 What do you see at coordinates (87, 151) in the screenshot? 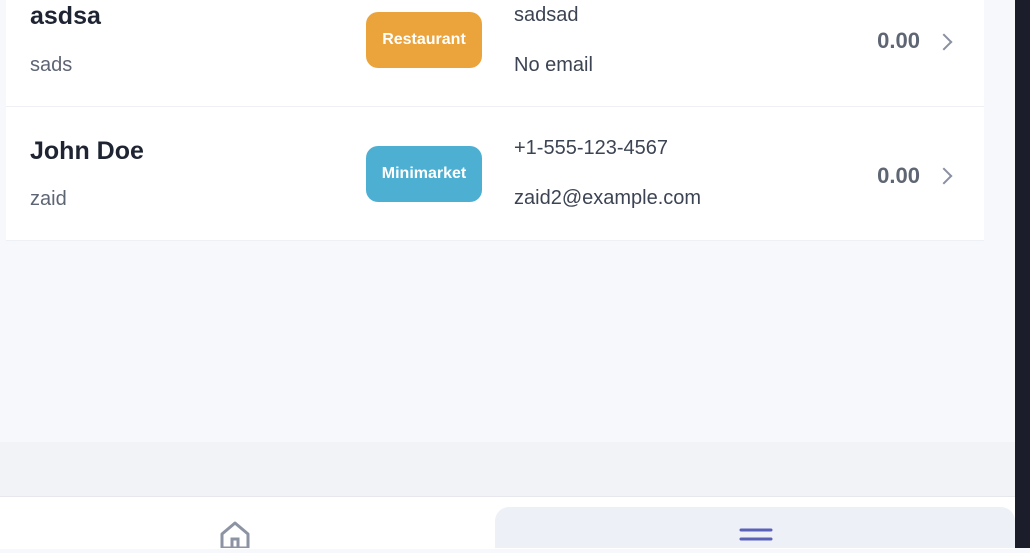
I see `entry-name: John Doe` at bounding box center [87, 151].